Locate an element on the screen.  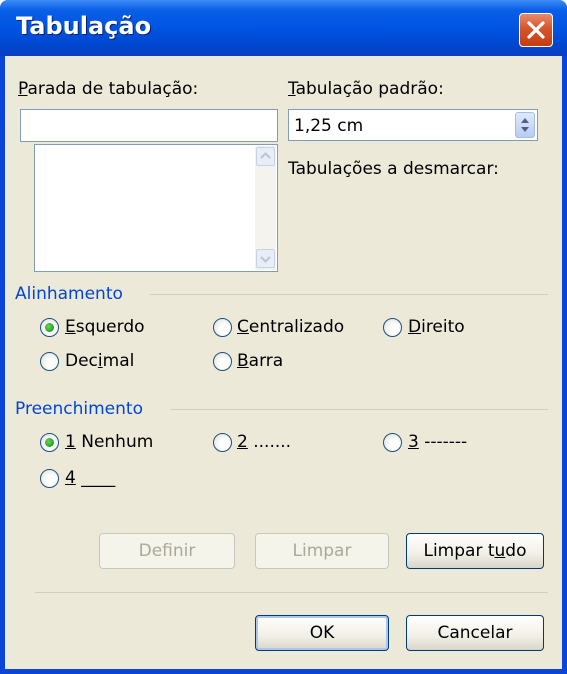
align-center-label: Centralizado is located at coordinates (290, 327).